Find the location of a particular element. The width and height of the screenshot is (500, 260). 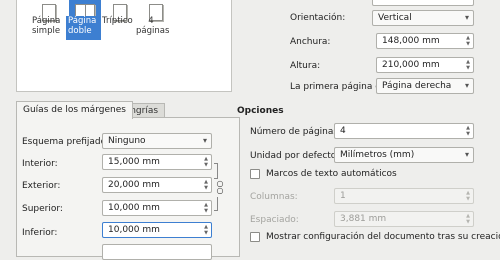

height-value: 210,000 mm is located at coordinates (411, 65).